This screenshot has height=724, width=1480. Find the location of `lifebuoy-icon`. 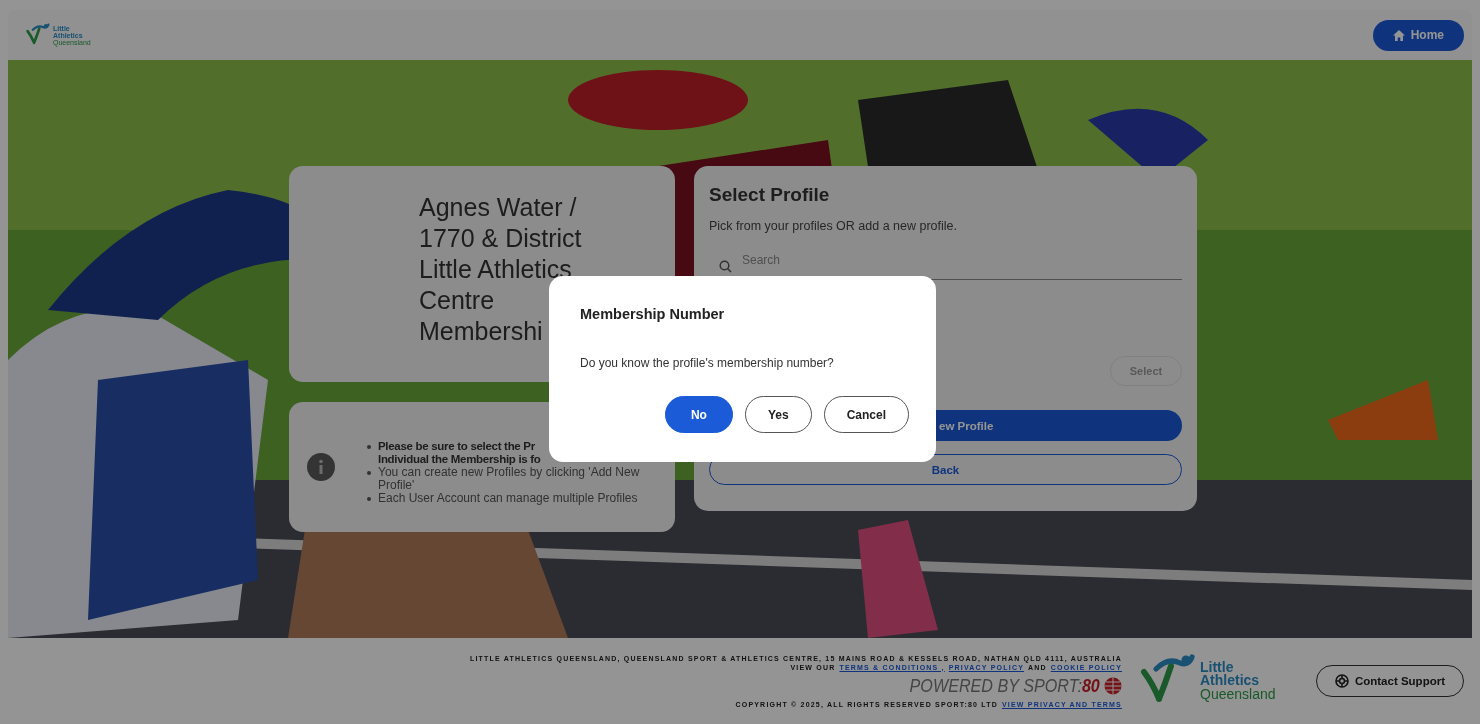

lifebuoy-icon is located at coordinates (1341, 681).